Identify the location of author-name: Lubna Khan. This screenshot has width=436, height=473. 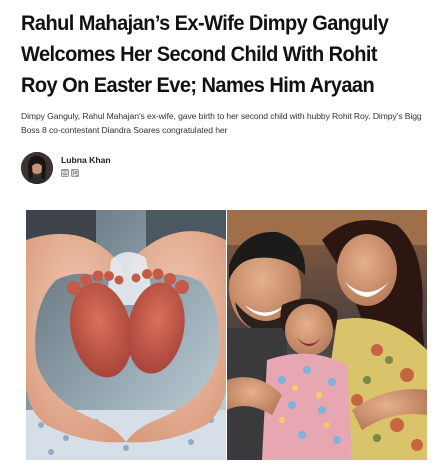
(86, 160).